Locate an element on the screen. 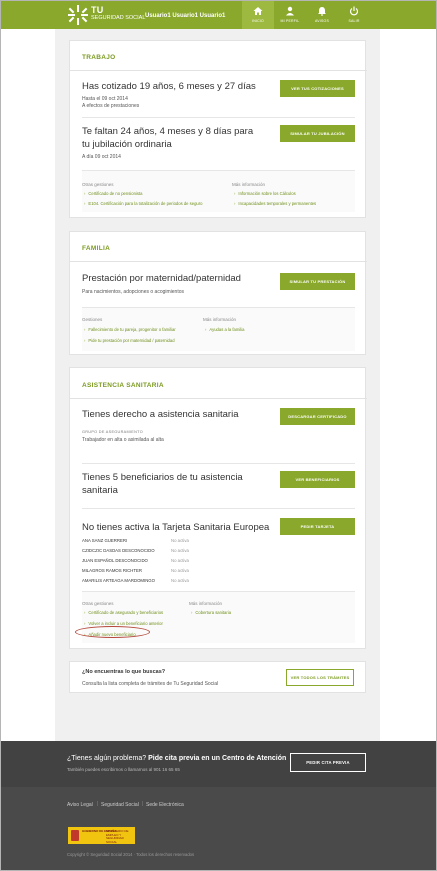 The height and width of the screenshot is (871, 437). shield-icon is located at coordinates (75, 835).